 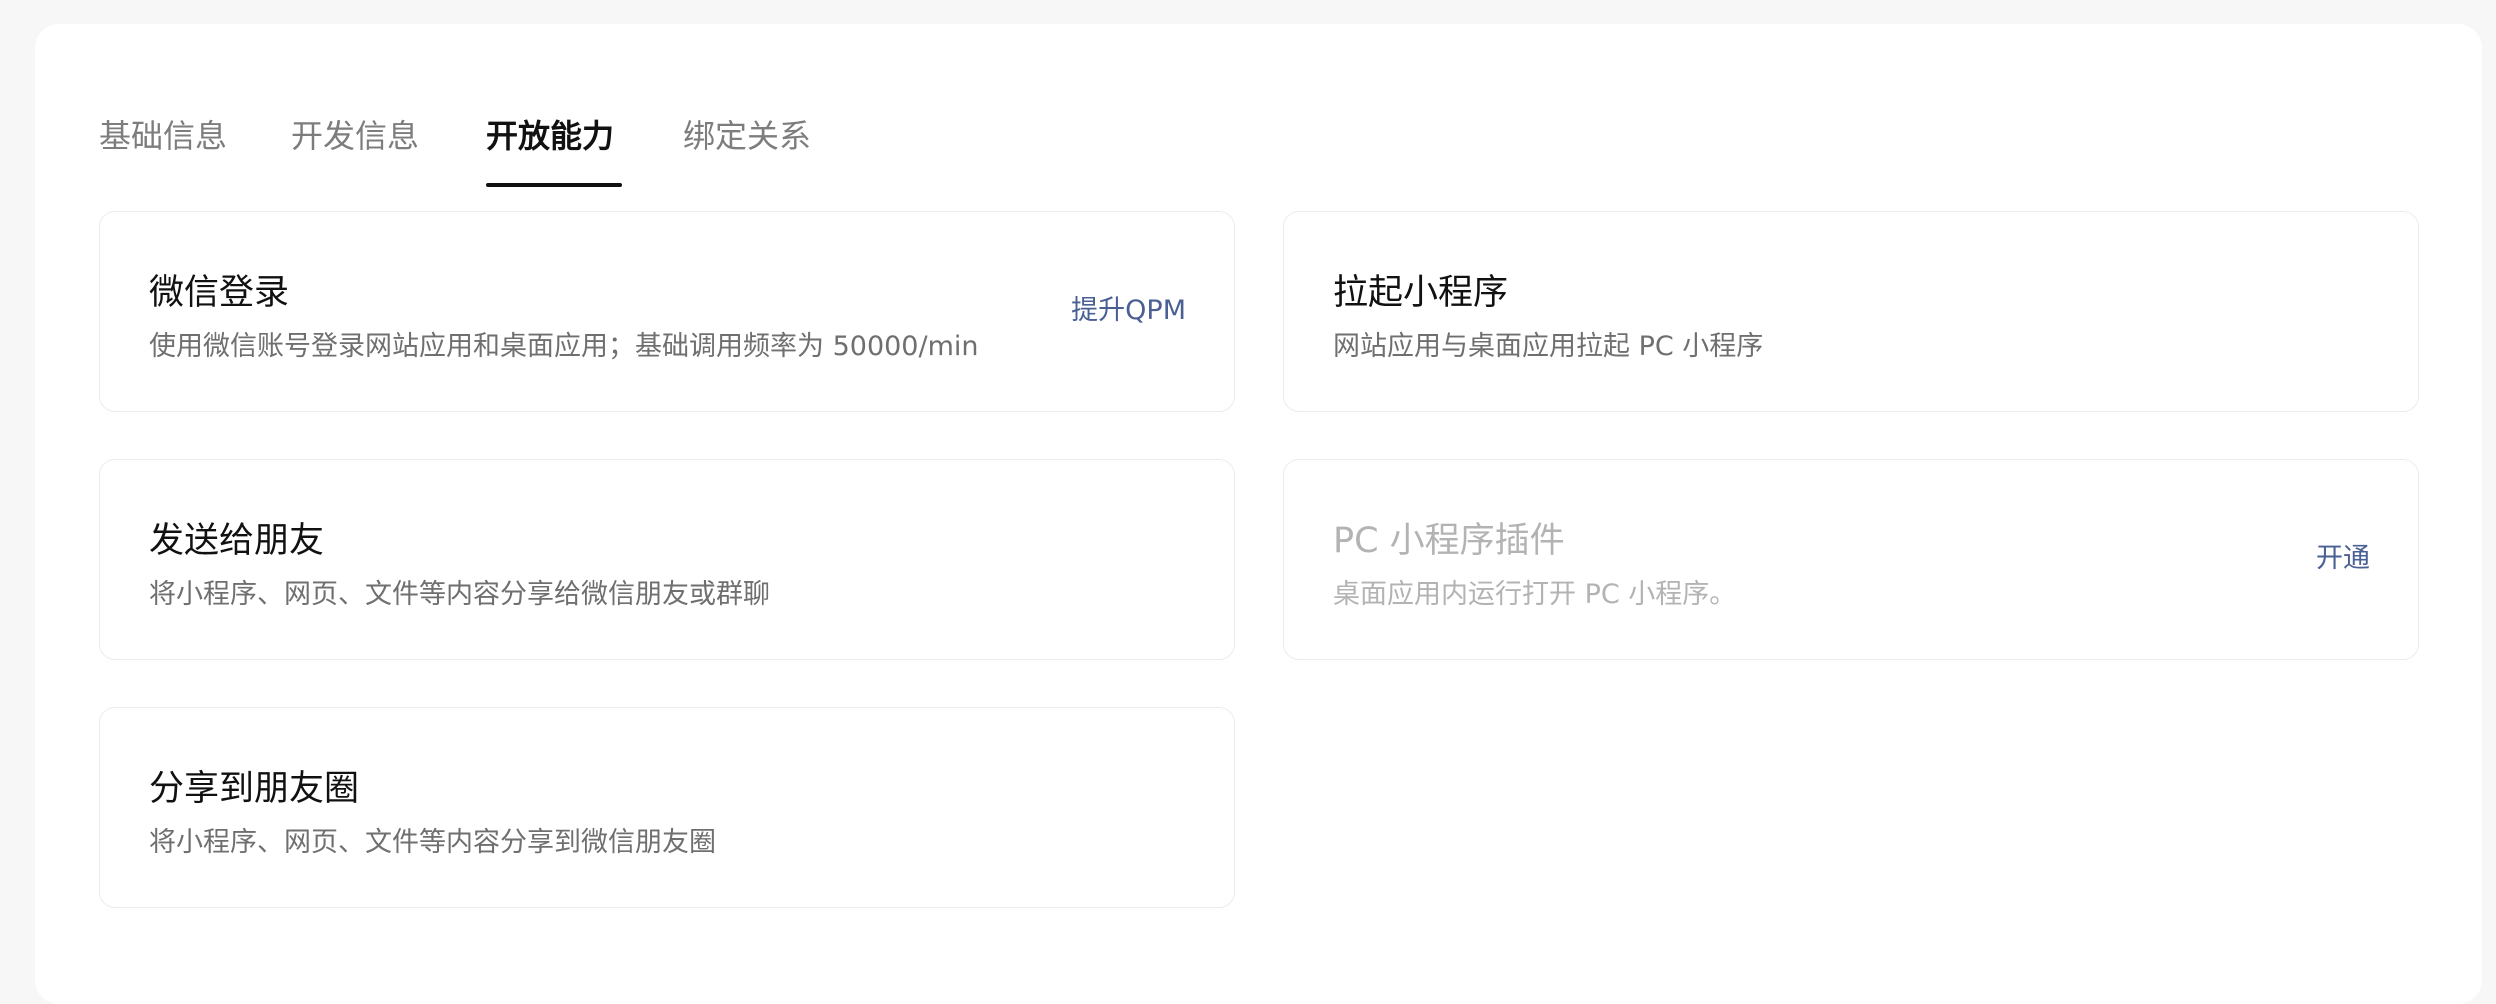 What do you see at coordinates (667, 807) in the screenshot?
I see `capability-card-share-to-moments: 分享到朋友圈 将小程序、网页、文件等内容分享到微信朋友圈` at bounding box center [667, 807].